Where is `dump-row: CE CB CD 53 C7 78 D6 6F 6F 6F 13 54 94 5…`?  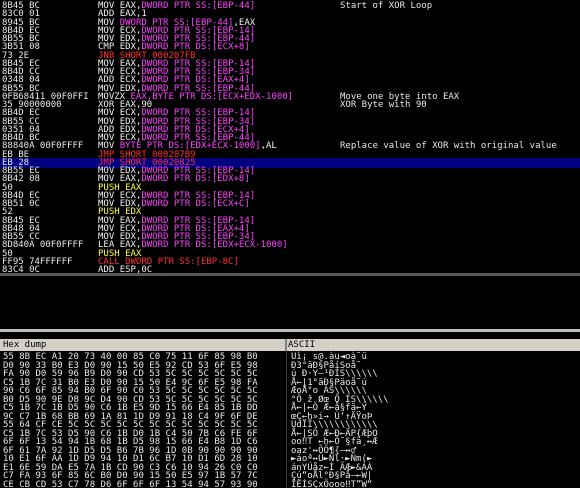 dump-row: CE CB CD 53 C7 78 D6 6F 6F 6F 13 54 94 5… is located at coordinates (290, 484).